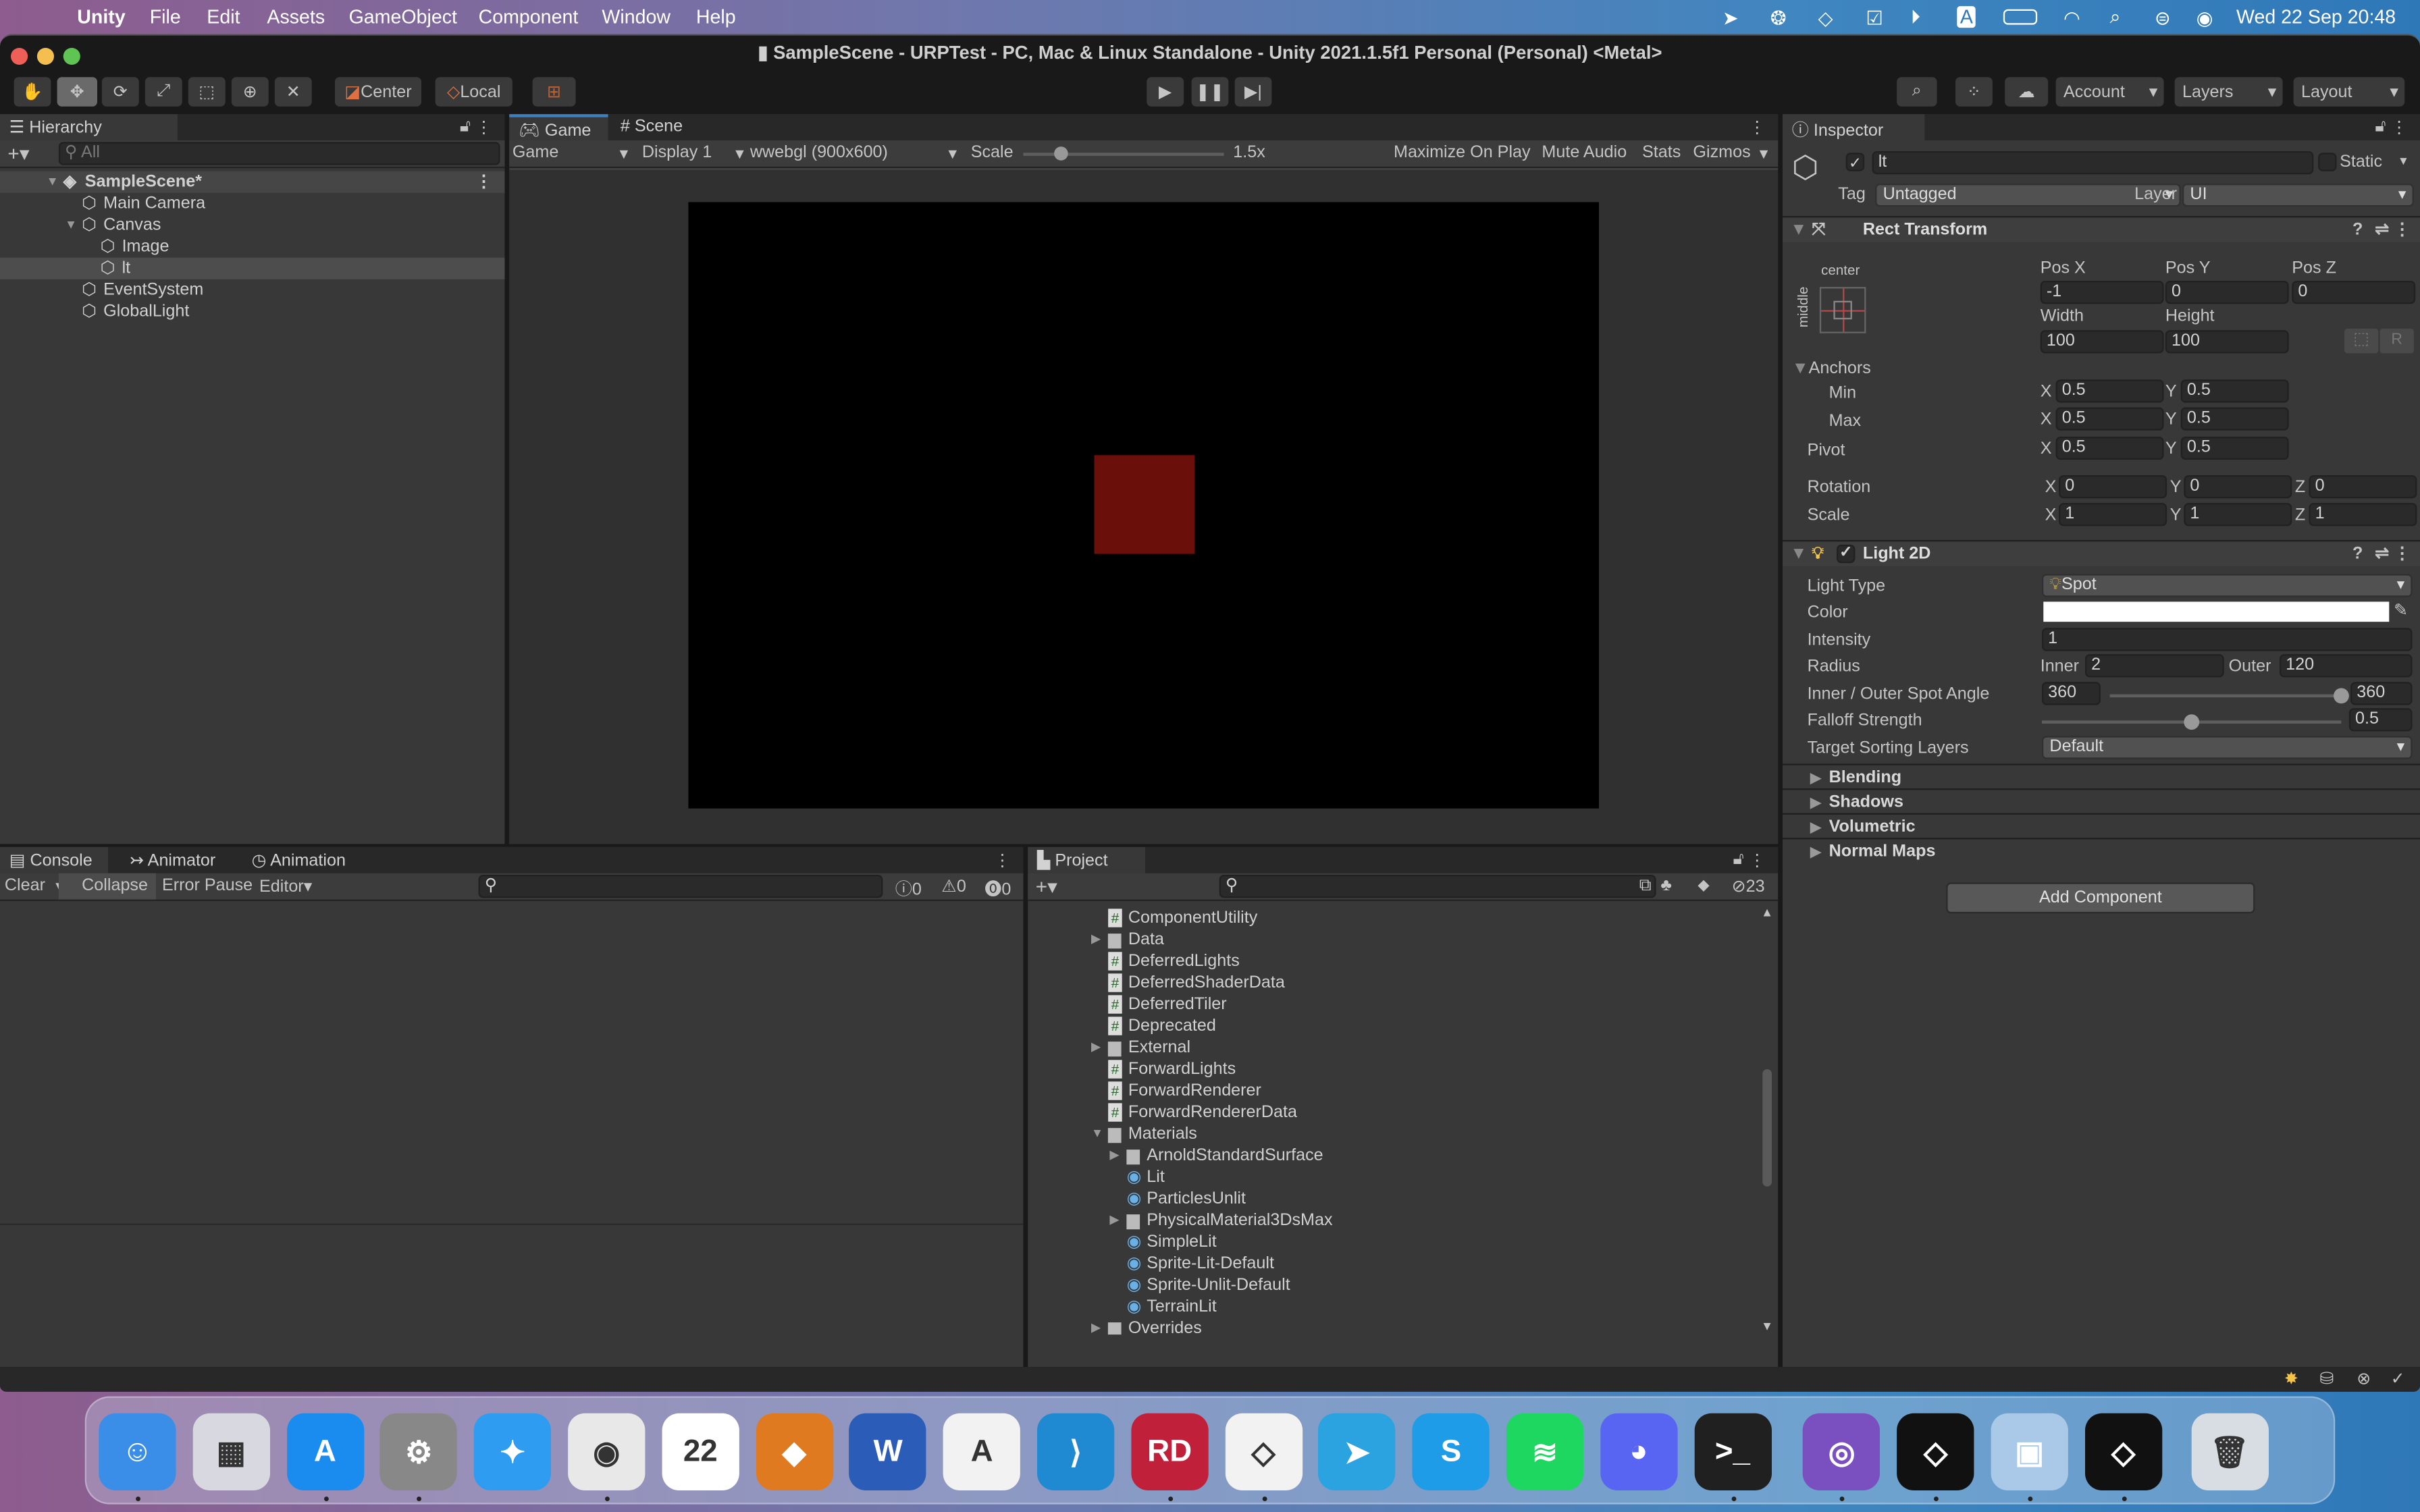  Describe the element at coordinates (252, 268) in the screenshot. I see `hierarchy-item: ⬡ lt` at that location.